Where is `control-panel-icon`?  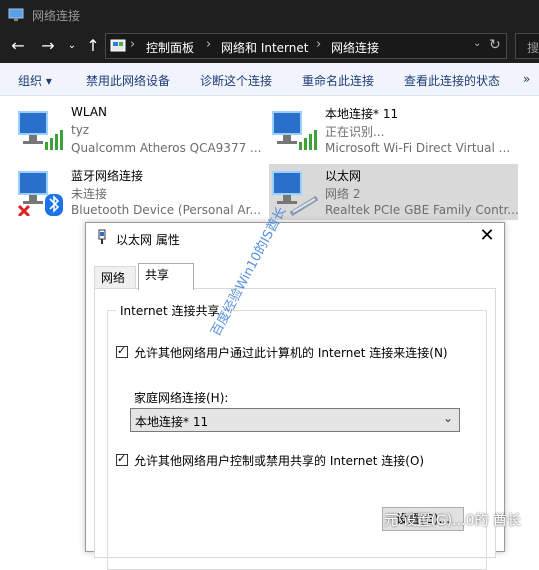 control-panel-icon is located at coordinates (118, 45).